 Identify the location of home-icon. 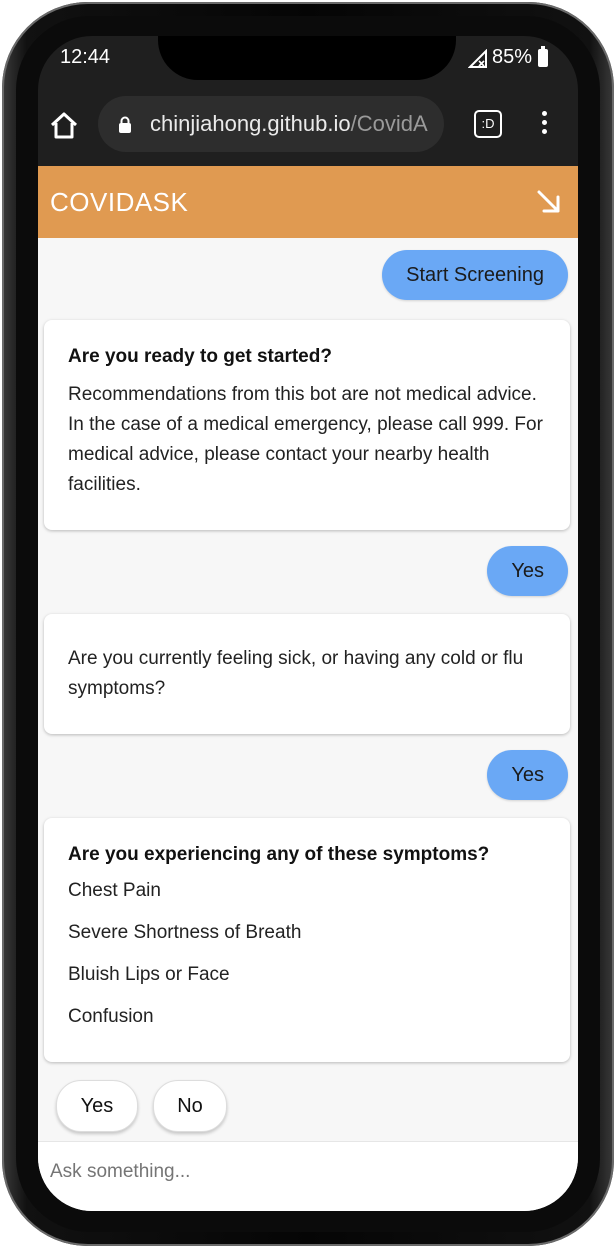
(64, 126).